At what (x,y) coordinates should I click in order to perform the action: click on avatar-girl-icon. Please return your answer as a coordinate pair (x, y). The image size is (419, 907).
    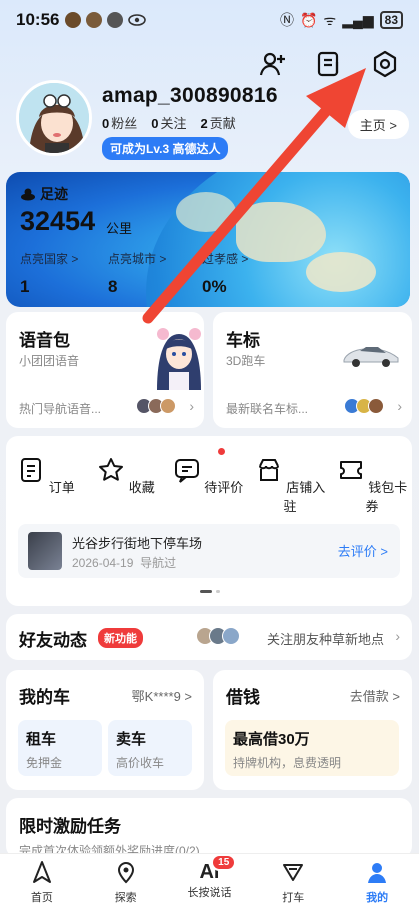
    Looking at the image, I should click on (54, 118).